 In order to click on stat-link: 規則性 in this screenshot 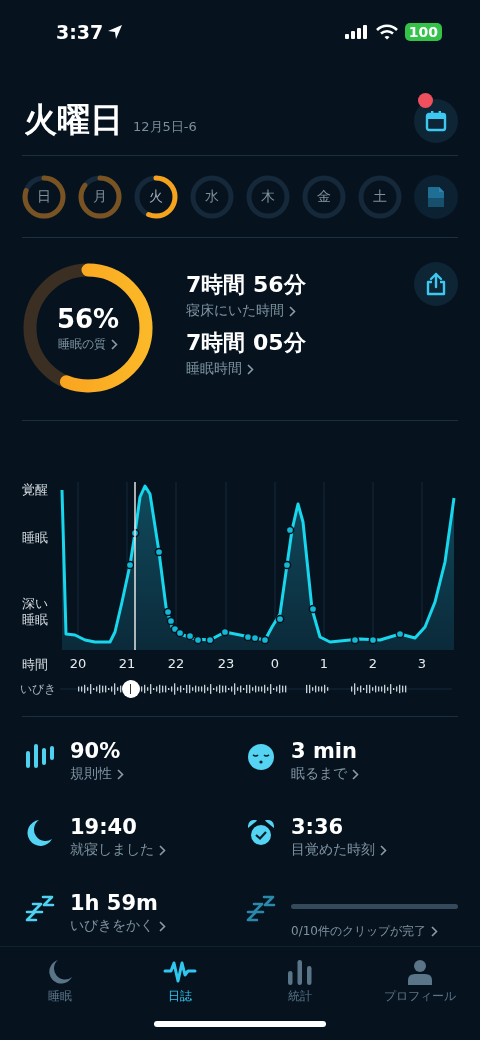, I will do `click(97, 774)`.